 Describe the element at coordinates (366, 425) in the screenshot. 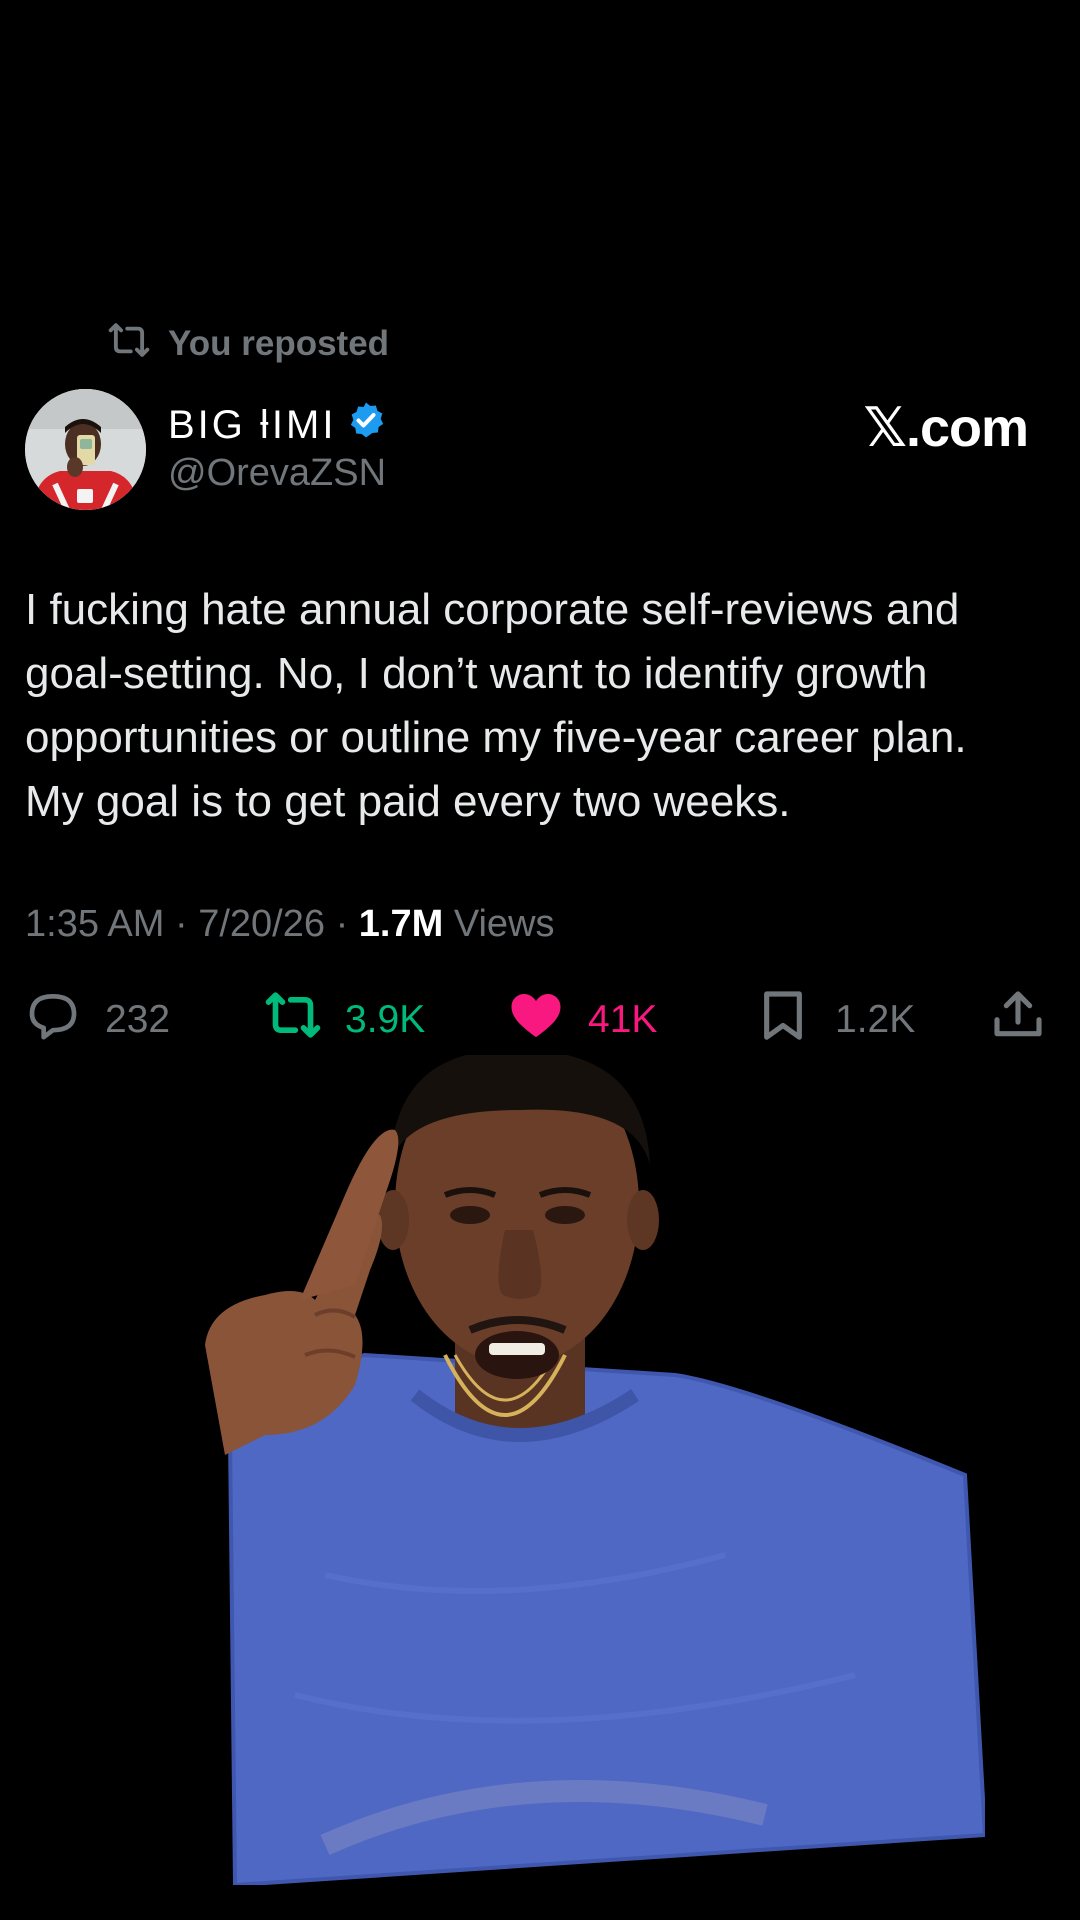

I see `verified-badge-icon` at that location.